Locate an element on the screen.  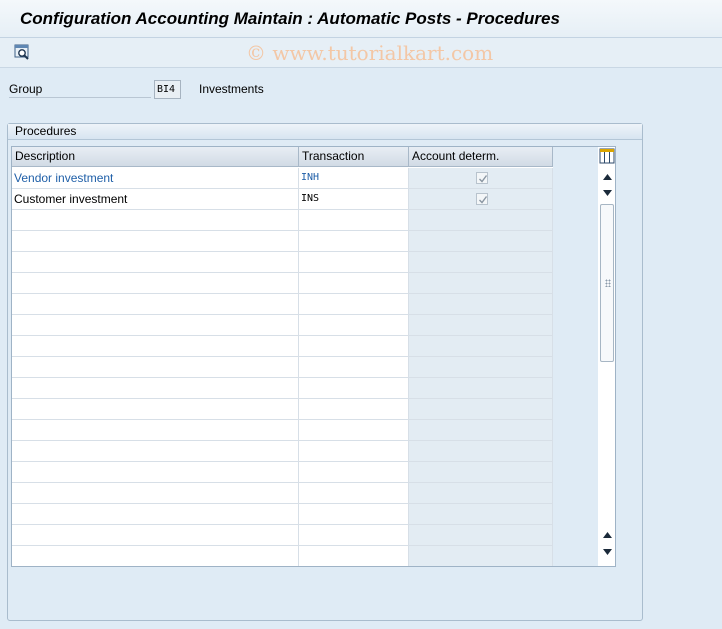
description-cell: Vendor investment is located at coordinates (155, 178).